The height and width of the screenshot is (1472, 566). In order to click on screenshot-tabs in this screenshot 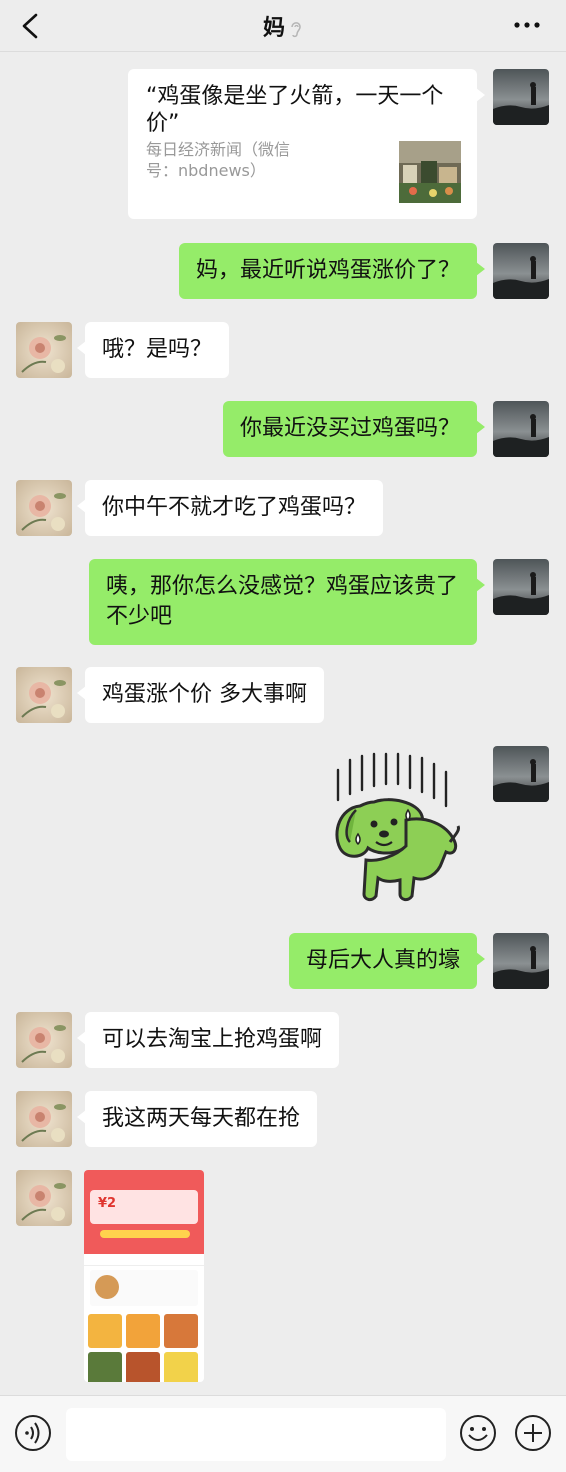, I will do `click(144, 1260)`.